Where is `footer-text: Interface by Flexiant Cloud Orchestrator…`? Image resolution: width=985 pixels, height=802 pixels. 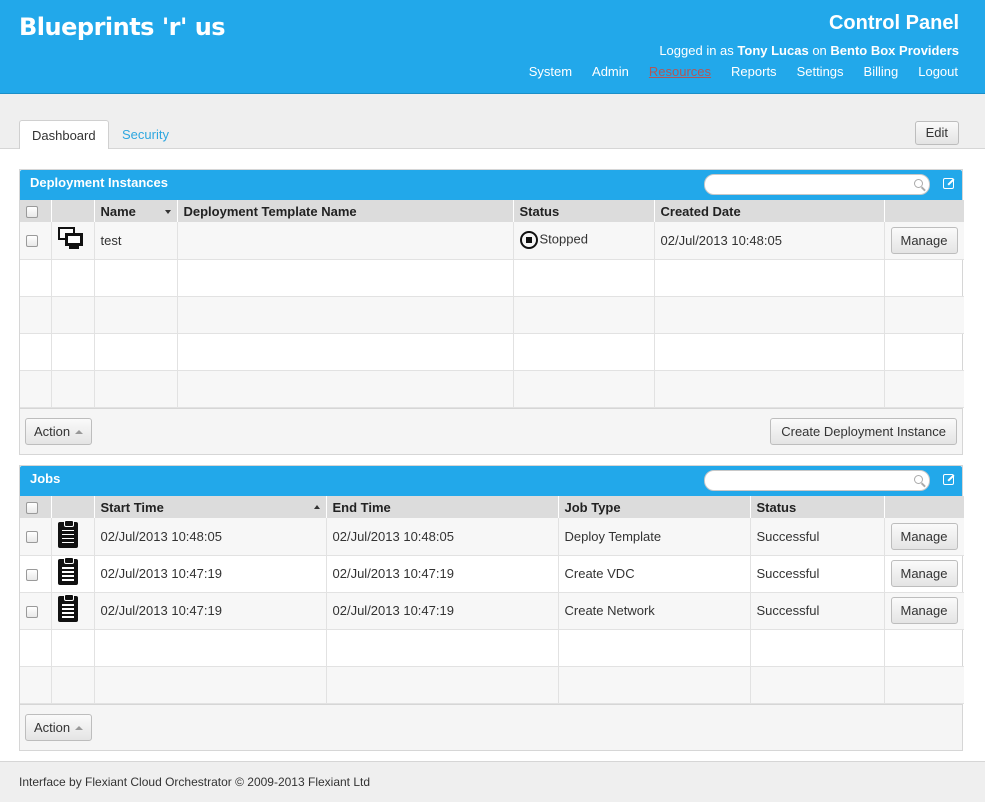
footer-text: Interface by Flexiant Cloud Orchestrator… is located at coordinates (195, 782).